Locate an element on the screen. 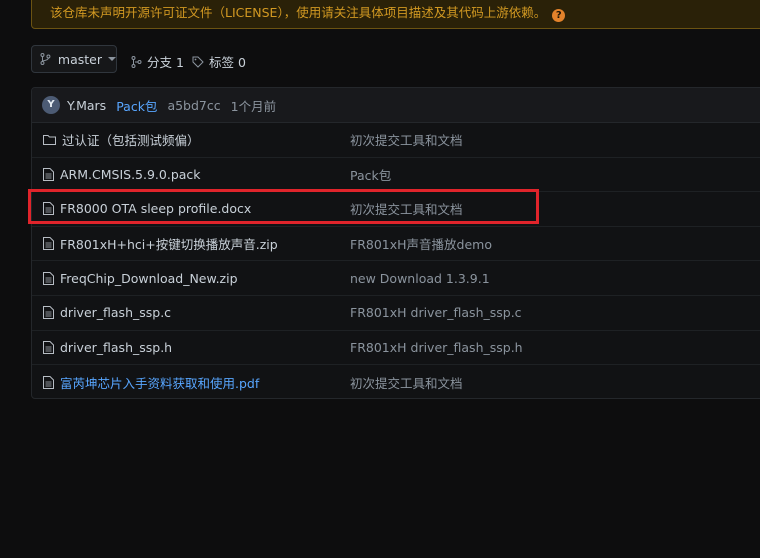  file-name: FR8000 OTA sleep profile.docx is located at coordinates (155, 208).